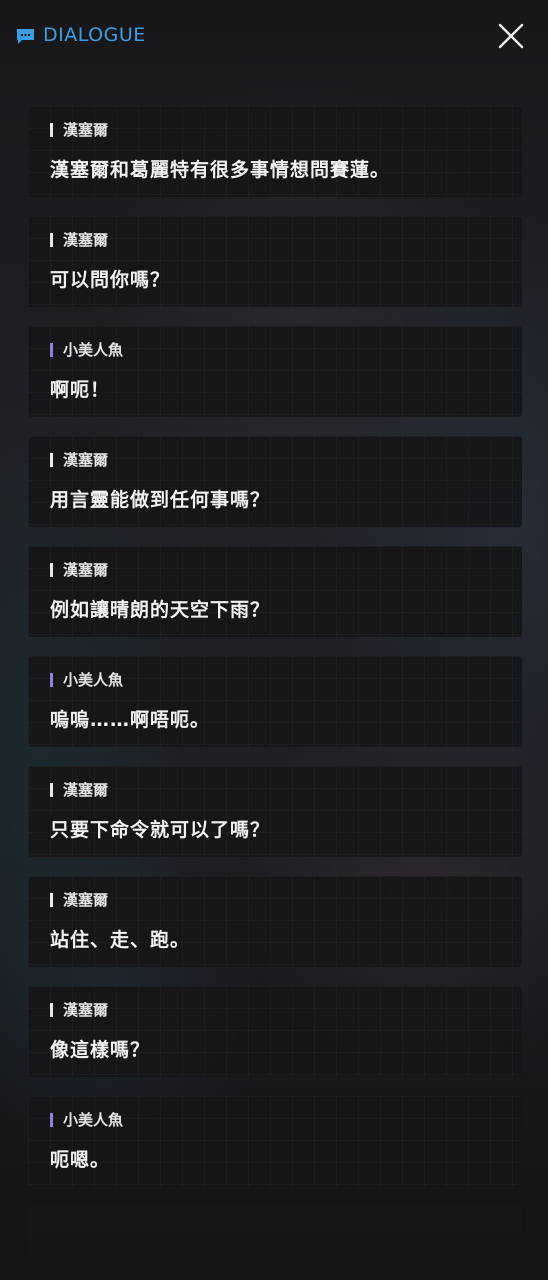 The height and width of the screenshot is (1280, 548). I want to click on dialogue-line: 可以問你嗎？, so click(110, 280).